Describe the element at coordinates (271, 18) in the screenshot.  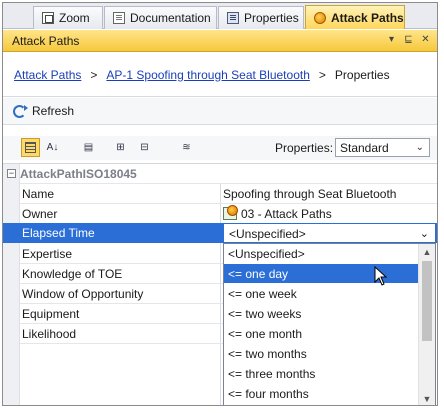
I see `tab-properties-label: Properties` at that location.